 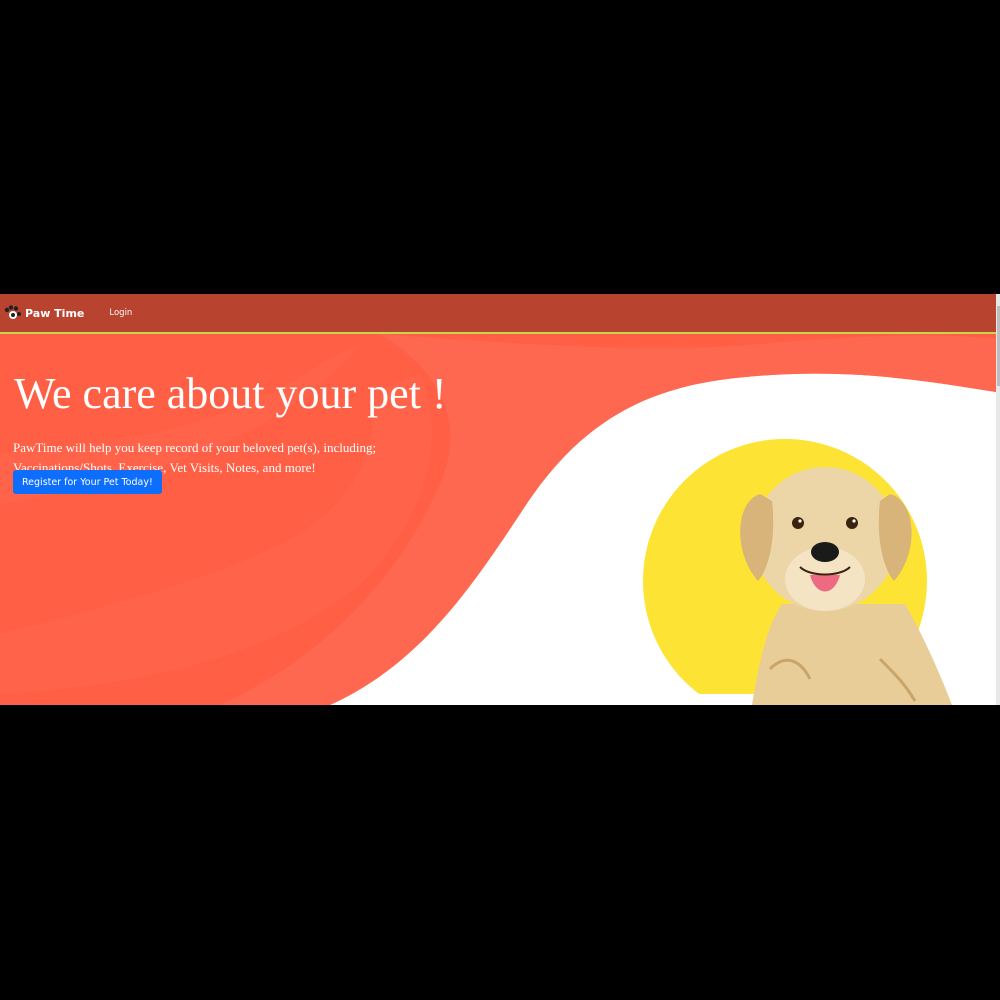 I want to click on register-pet-button: Register for Your Pet Today!, so click(x=87, y=482).